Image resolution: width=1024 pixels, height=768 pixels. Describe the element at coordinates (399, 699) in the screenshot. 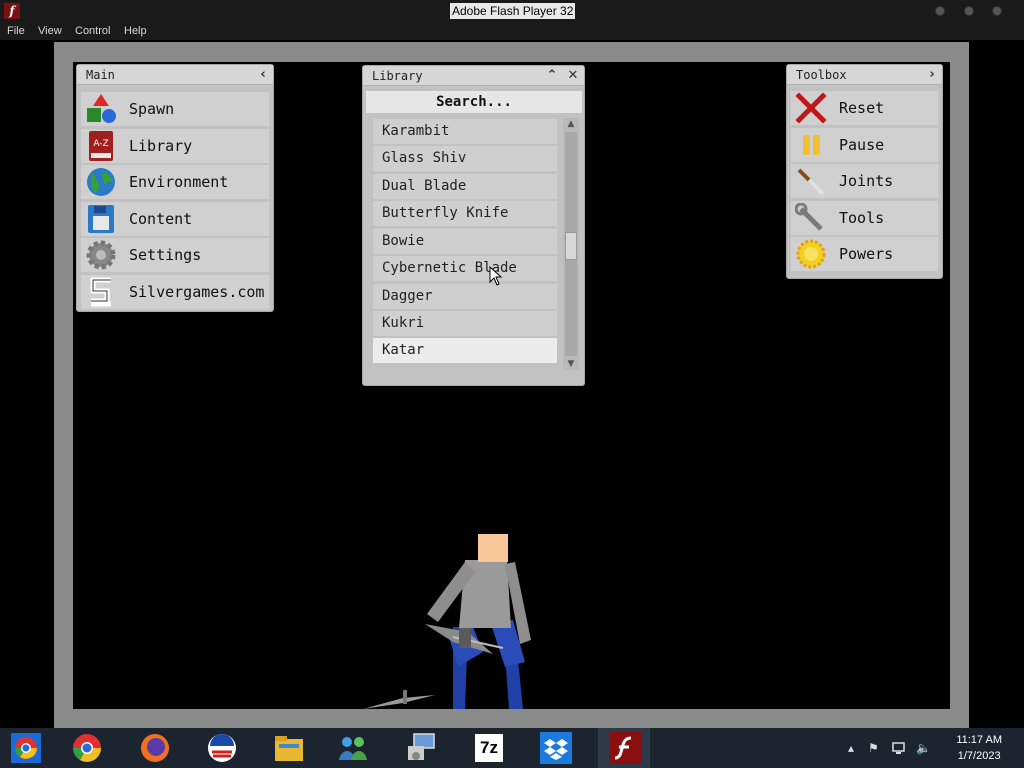

I see `floor-knife` at that location.